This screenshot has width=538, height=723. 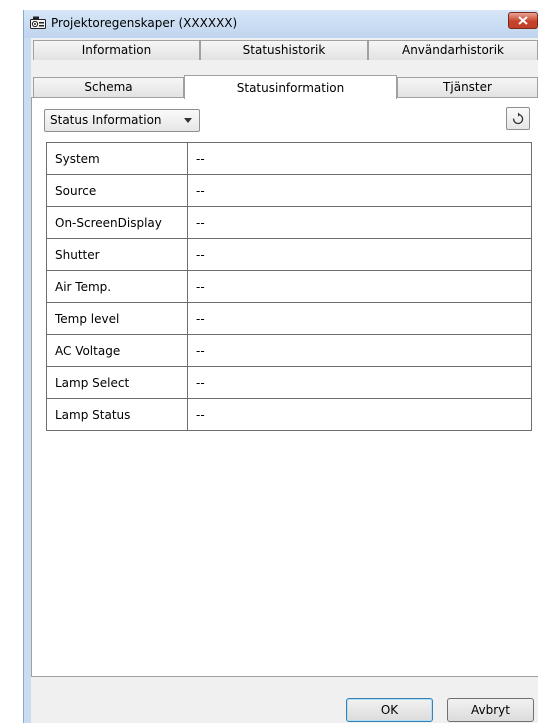 What do you see at coordinates (117, 158) in the screenshot?
I see `status-label: System` at bounding box center [117, 158].